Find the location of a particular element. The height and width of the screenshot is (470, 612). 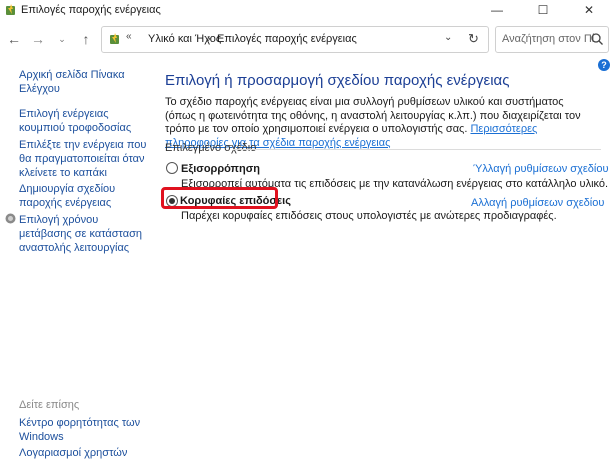

close-button: ✕ is located at coordinates (589, 10).